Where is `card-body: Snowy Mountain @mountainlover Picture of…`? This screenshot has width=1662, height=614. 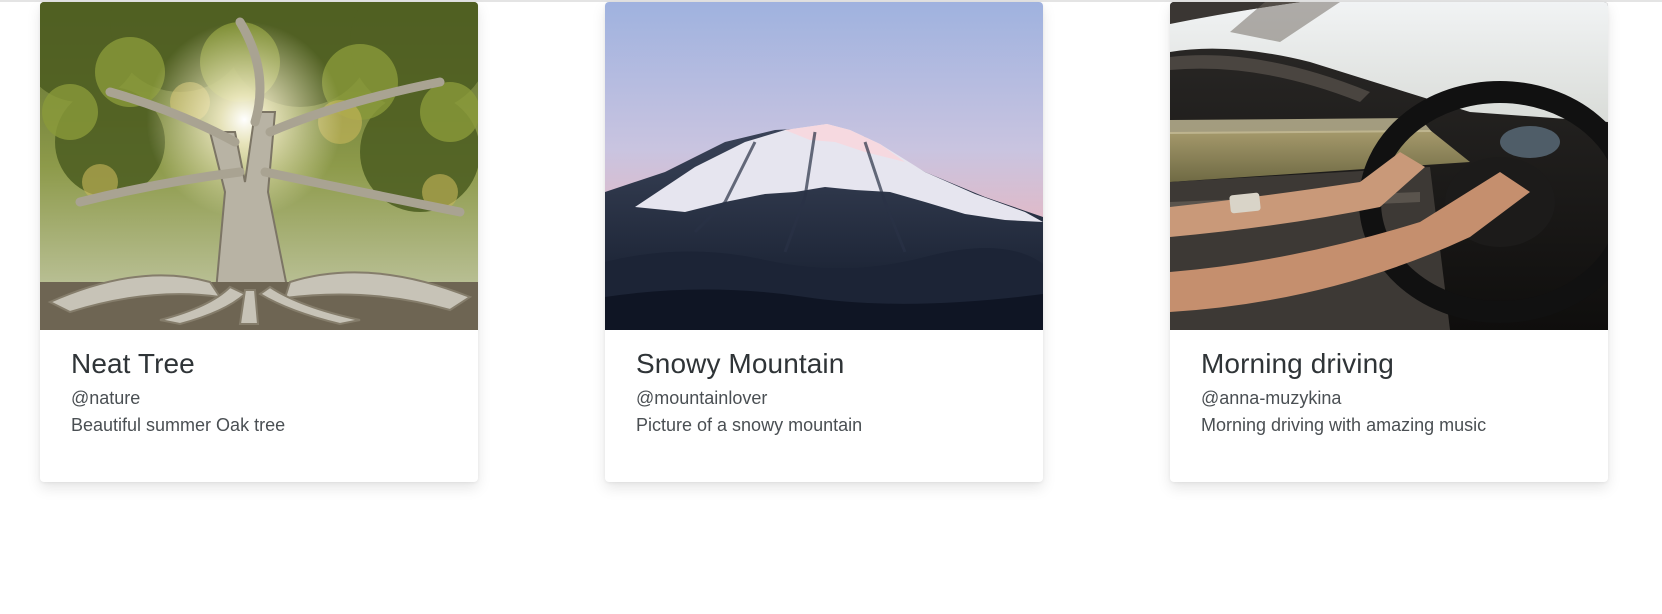 card-body: Snowy Mountain @mountainlover Picture of… is located at coordinates (829, 391).